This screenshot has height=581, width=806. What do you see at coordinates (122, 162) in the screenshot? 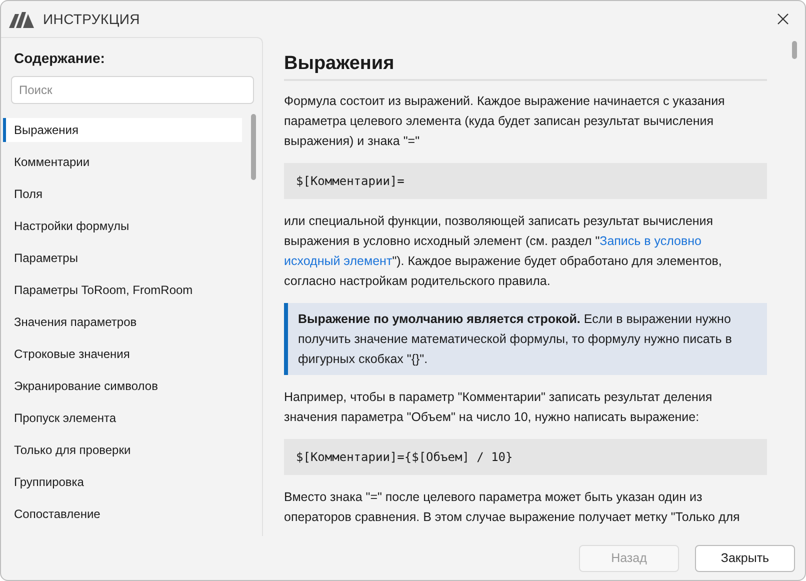
I see `sidebar-item: Комментарии` at bounding box center [122, 162].